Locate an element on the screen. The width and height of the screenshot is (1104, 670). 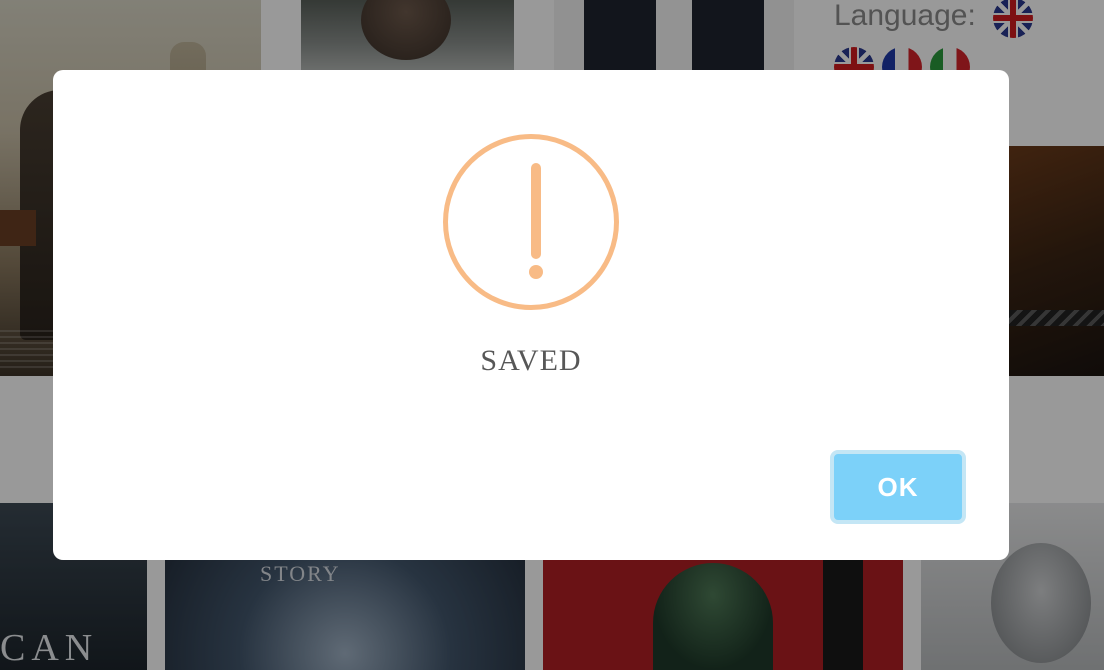
warning-icon is located at coordinates (531, 222).